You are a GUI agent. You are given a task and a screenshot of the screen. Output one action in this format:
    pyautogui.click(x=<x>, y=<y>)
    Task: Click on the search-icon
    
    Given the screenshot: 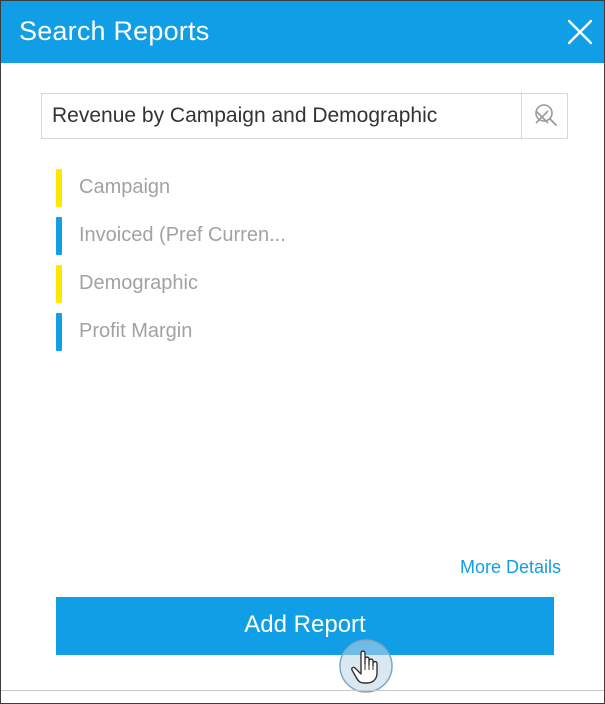 What is the action you would take?
    pyautogui.click(x=546, y=115)
    